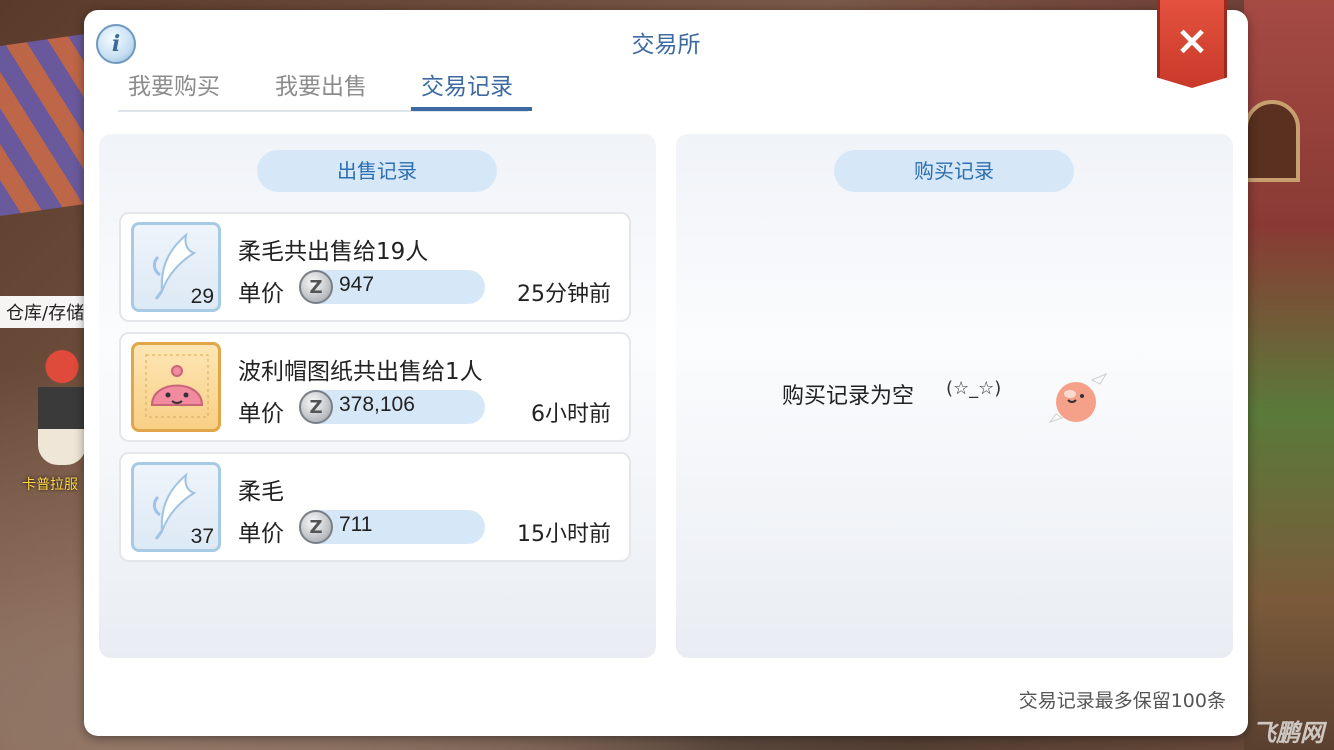 The width and height of the screenshot is (1334, 750). I want to click on price-value: 947, so click(357, 284).